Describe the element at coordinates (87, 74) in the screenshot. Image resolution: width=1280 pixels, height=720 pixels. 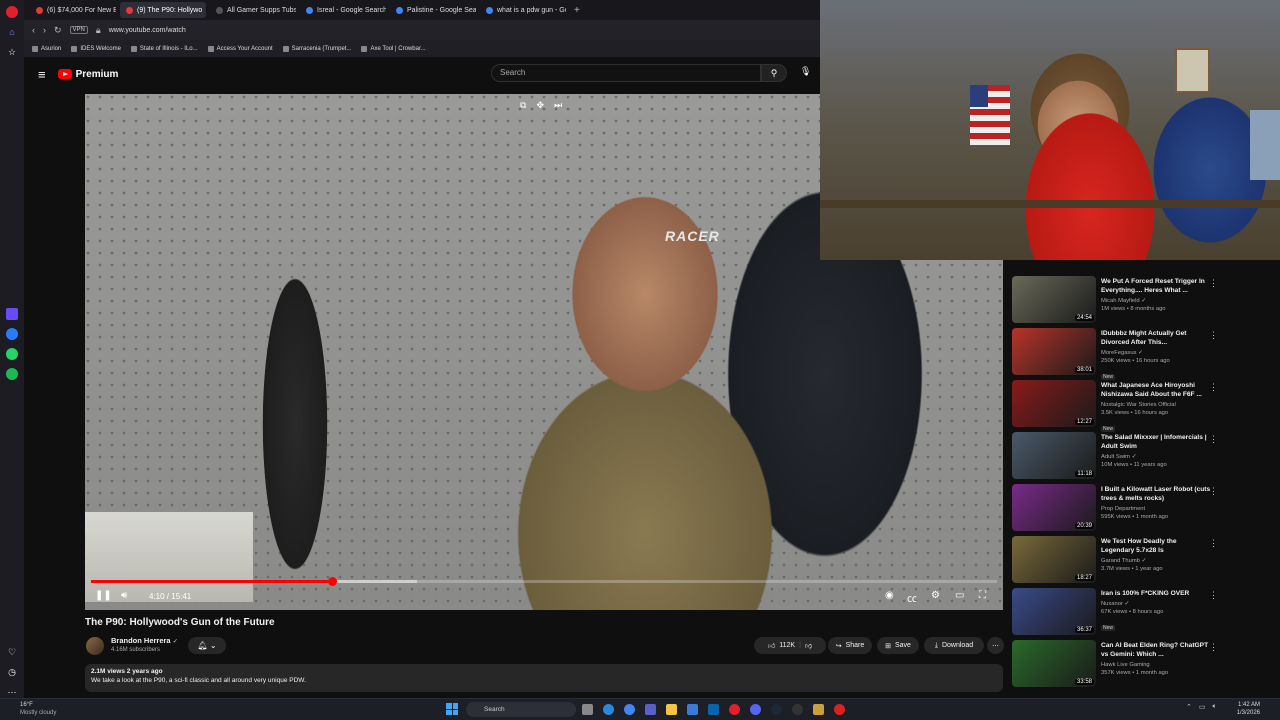
I see `youtube-logo: Premium` at that location.